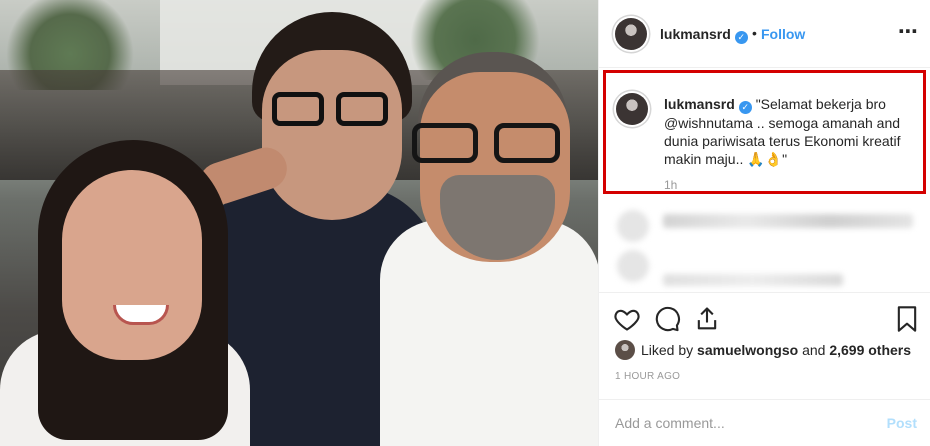 The image size is (930, 446). Describe the element at coordinates (783, 34) in the screenshot. I see `follow-button: Follow` at that location.